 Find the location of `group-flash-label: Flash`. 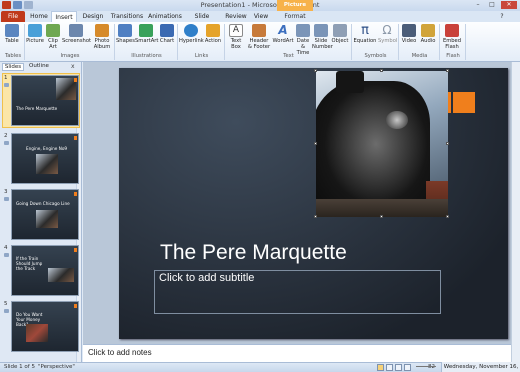

group-flash-label: Flash is located at coordinates (453, 56).